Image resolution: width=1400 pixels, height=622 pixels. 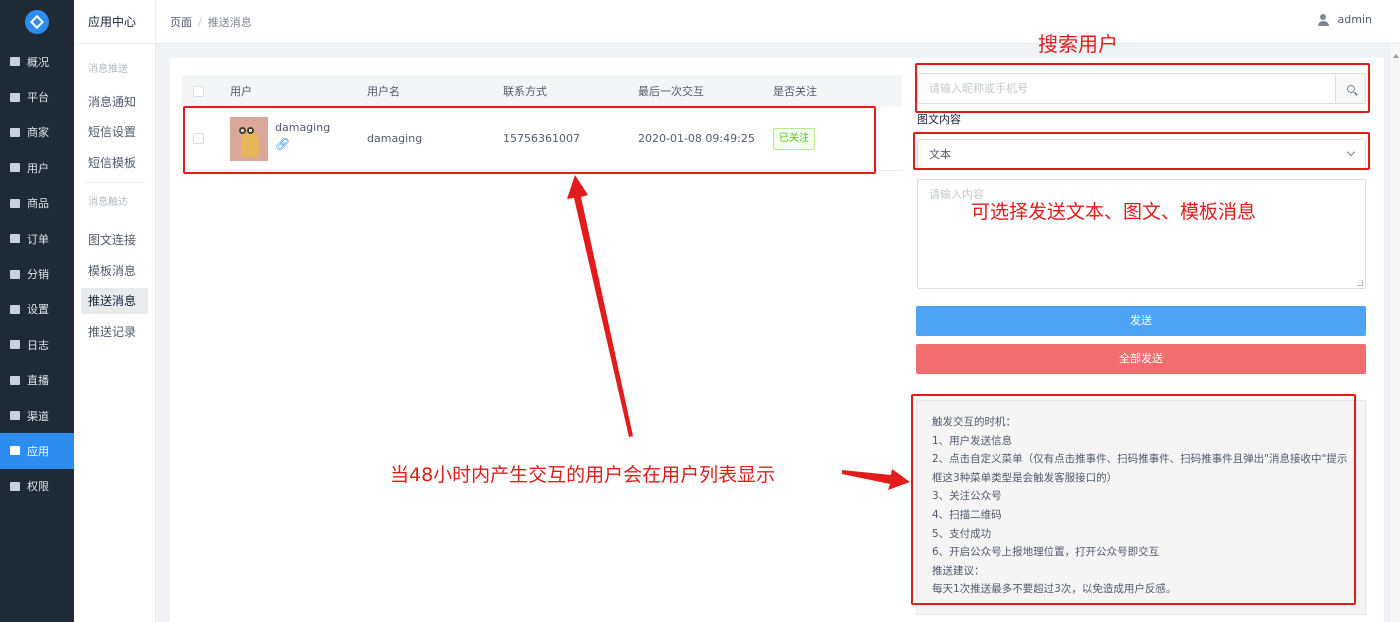 I want to click on arrow-up-to-row, so click(x=600, y=306).